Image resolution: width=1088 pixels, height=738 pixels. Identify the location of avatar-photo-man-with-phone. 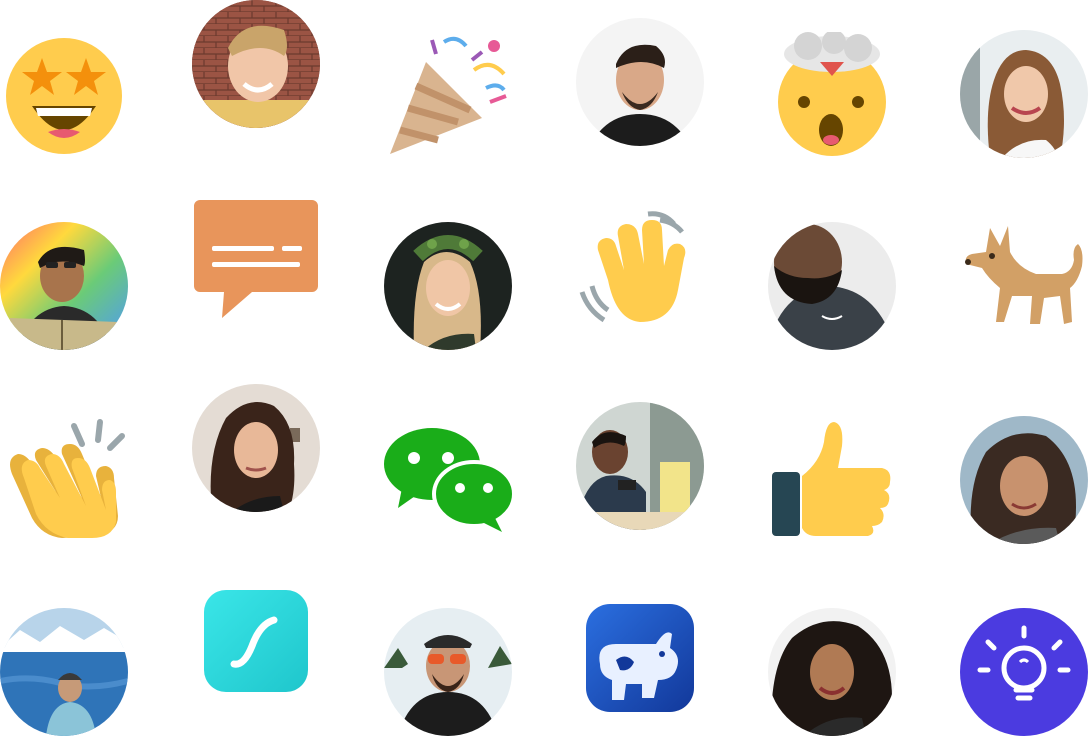
(641, 467).